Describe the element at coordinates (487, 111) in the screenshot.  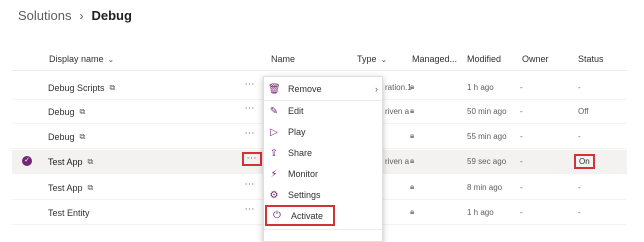
I see `row-modified: 50 min ago` at that location.